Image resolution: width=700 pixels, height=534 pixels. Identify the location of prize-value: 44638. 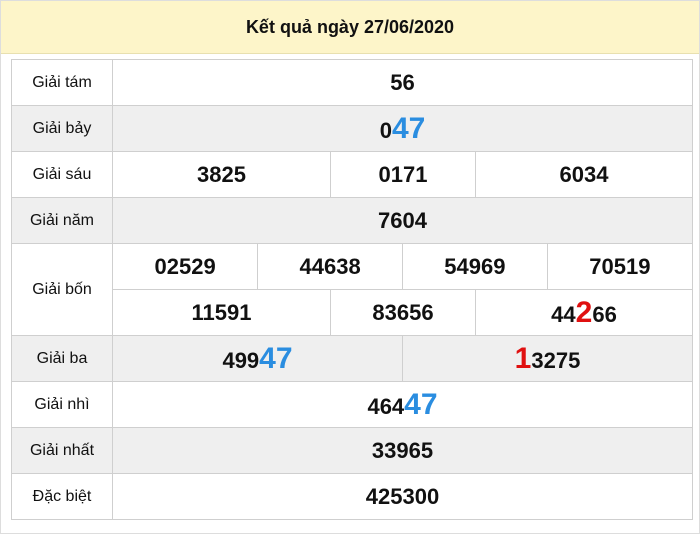
(330, 266).